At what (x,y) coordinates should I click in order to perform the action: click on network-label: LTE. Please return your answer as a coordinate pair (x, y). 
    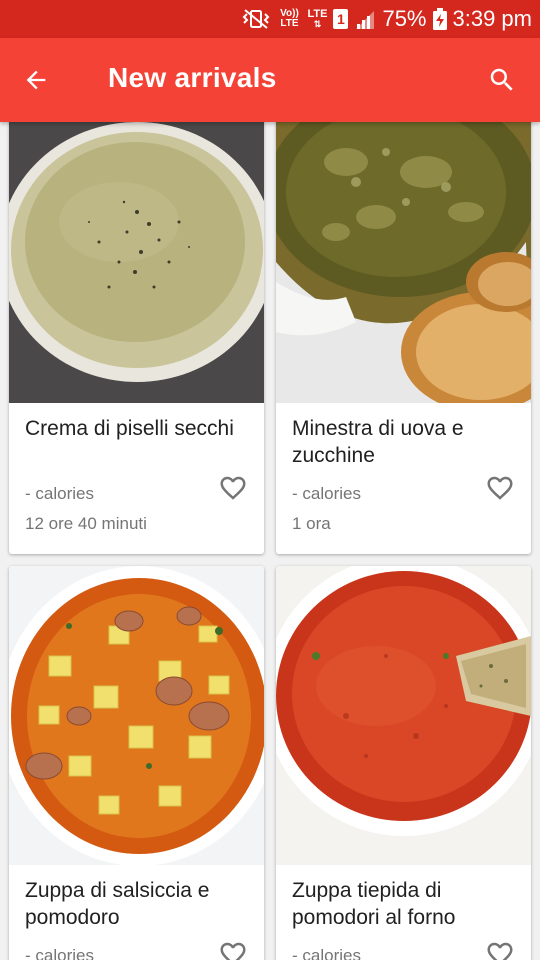
    Looking at the image, I should click on (317, 14).